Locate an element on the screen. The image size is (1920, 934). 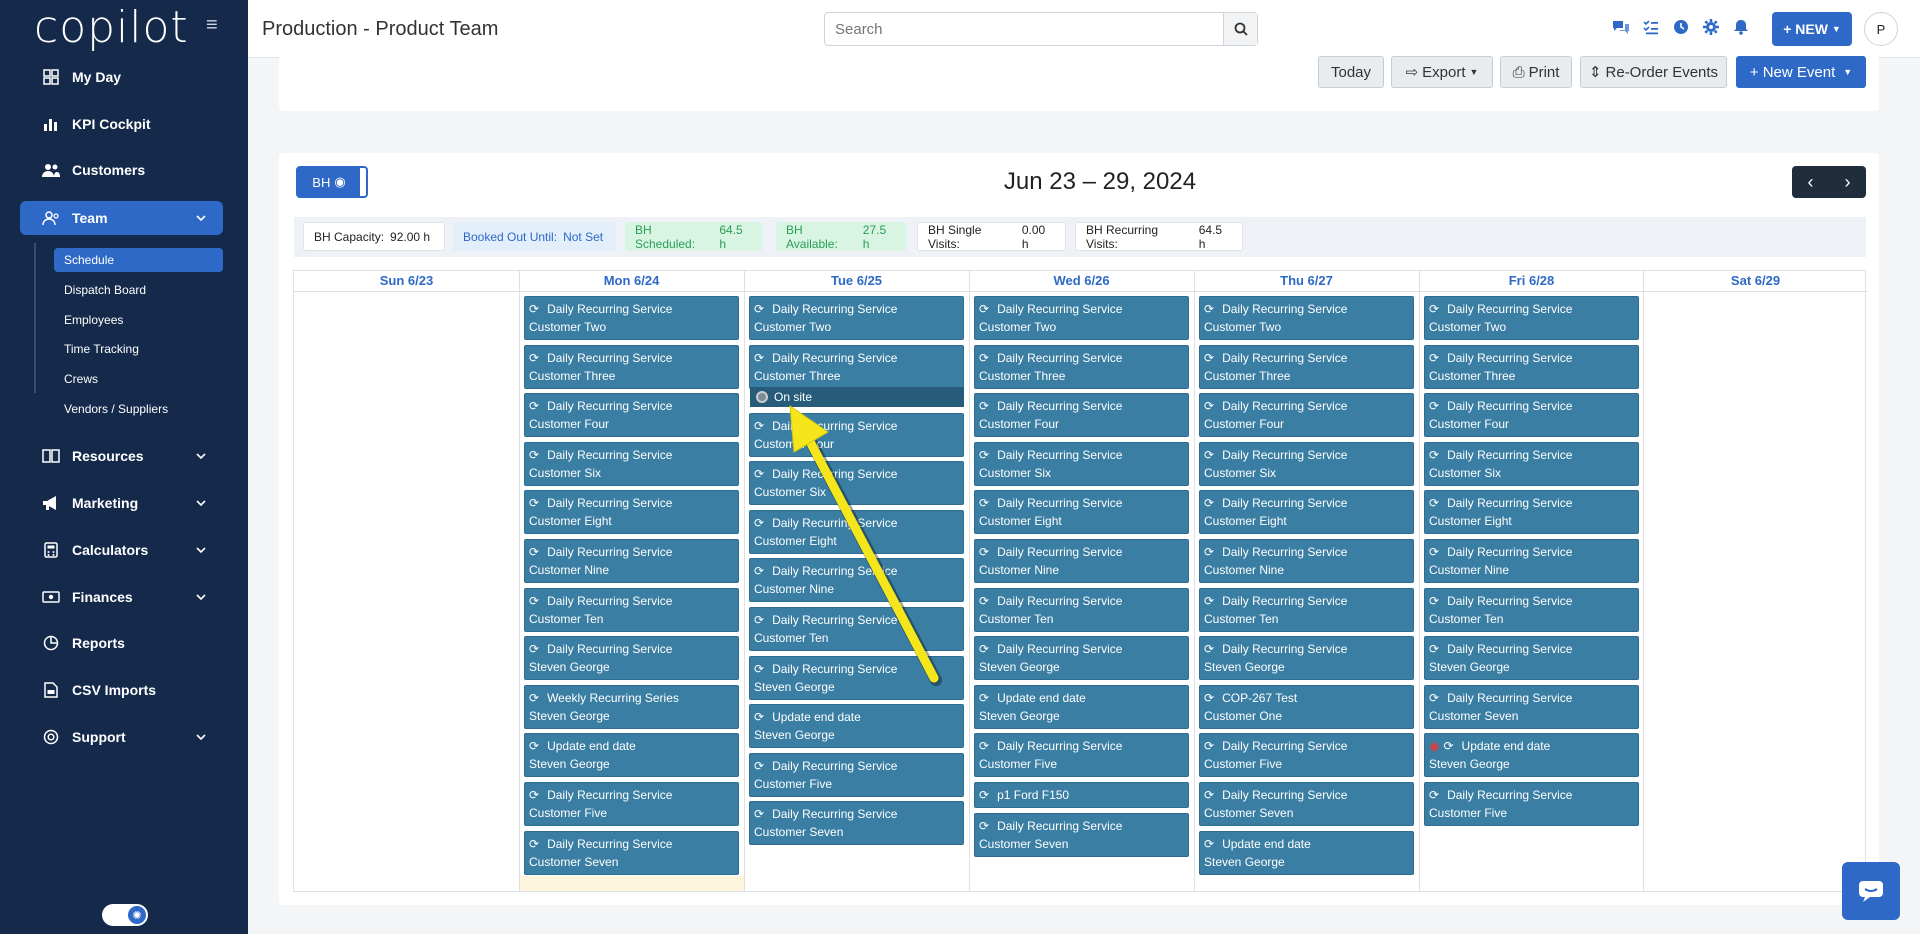
sidebar-sub-time-tracking: Time Tracking is located at coordinates (138, 349).